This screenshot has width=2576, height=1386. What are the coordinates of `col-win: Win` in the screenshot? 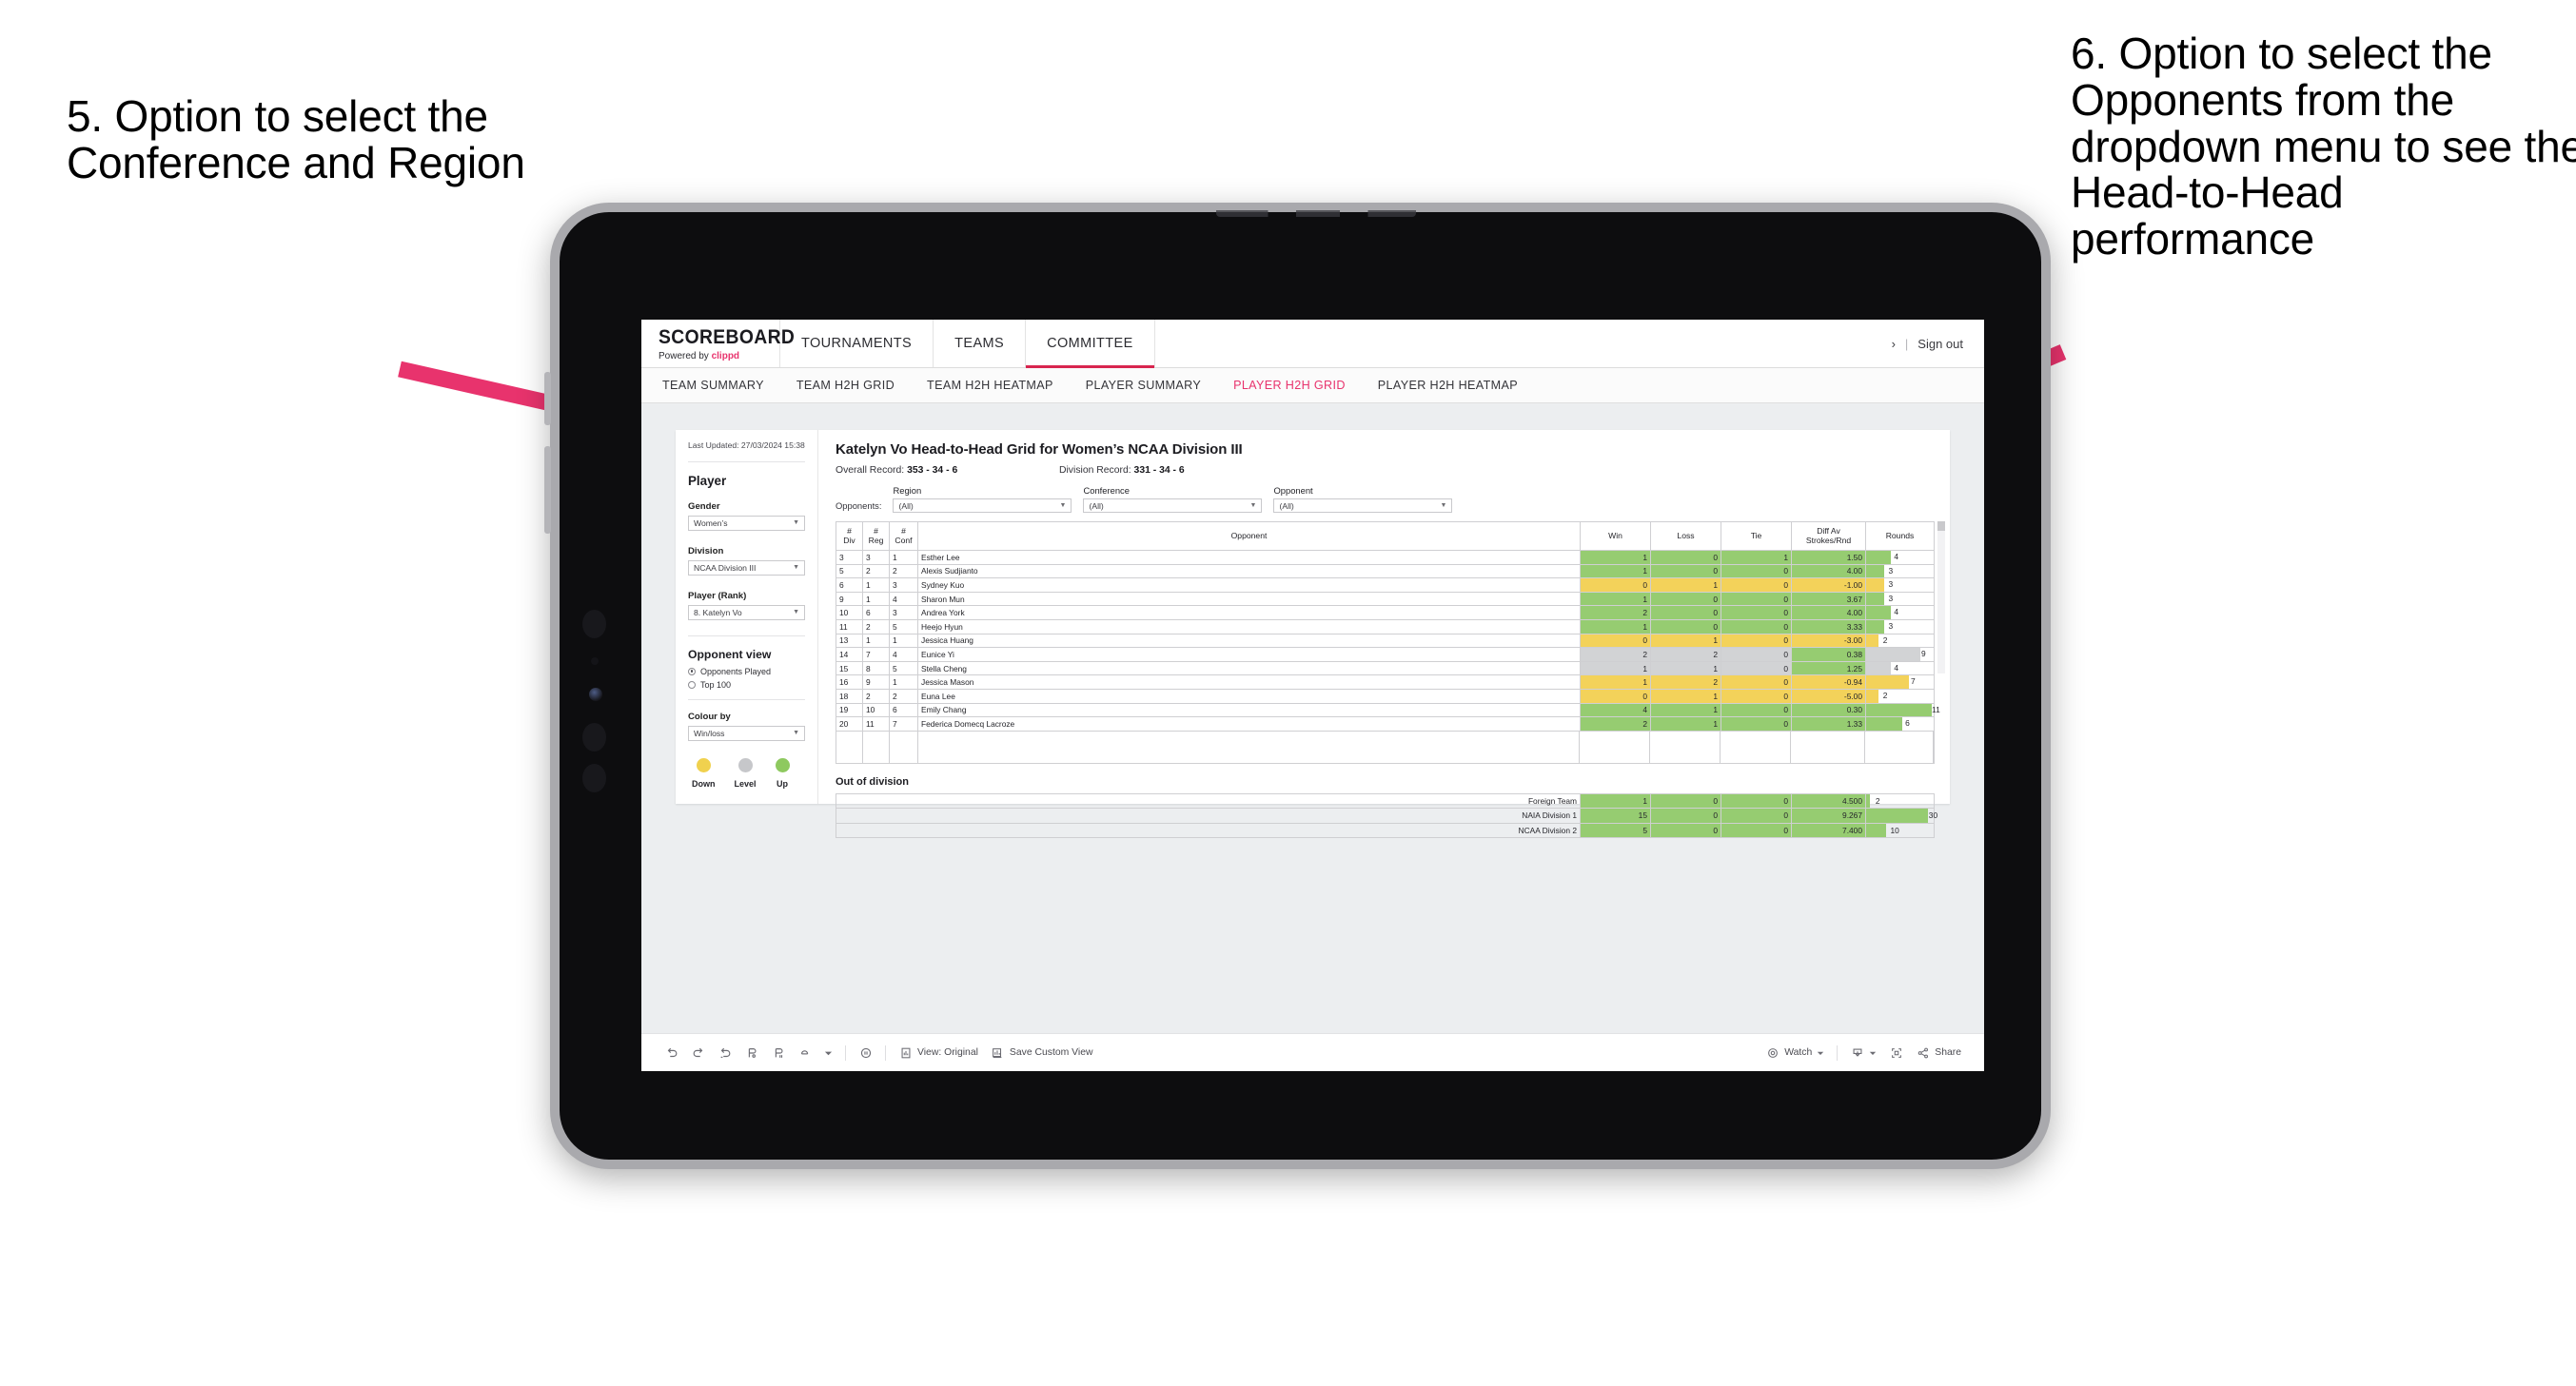 It's located at (1615, 536).